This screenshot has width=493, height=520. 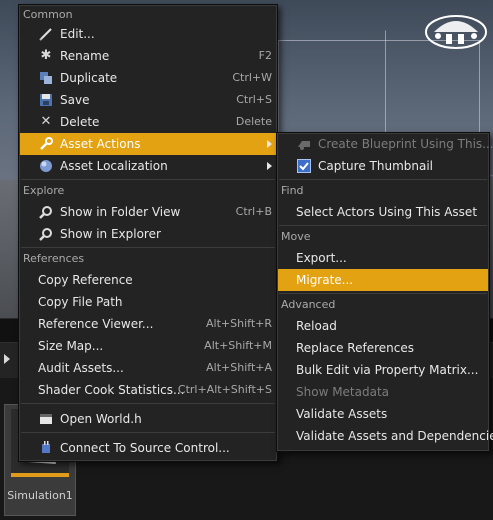 What do you see at coordinates (46, 78) in the screenshot?
I see `duplicate-icon` at bounding box center [46, 78].